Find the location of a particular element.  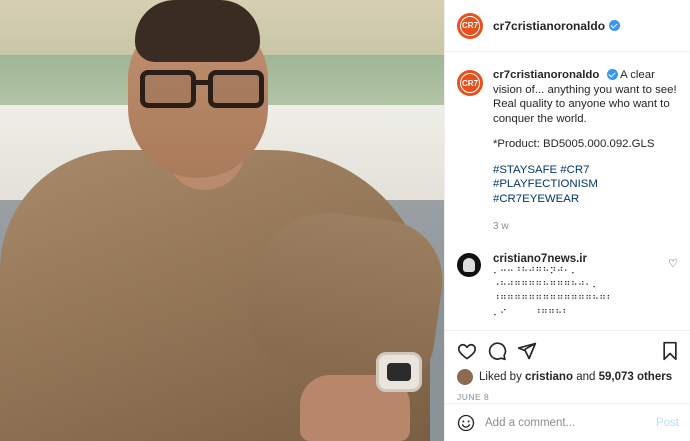

comment-like-heart-icon: ♡ is located at coordinates (673, 263).